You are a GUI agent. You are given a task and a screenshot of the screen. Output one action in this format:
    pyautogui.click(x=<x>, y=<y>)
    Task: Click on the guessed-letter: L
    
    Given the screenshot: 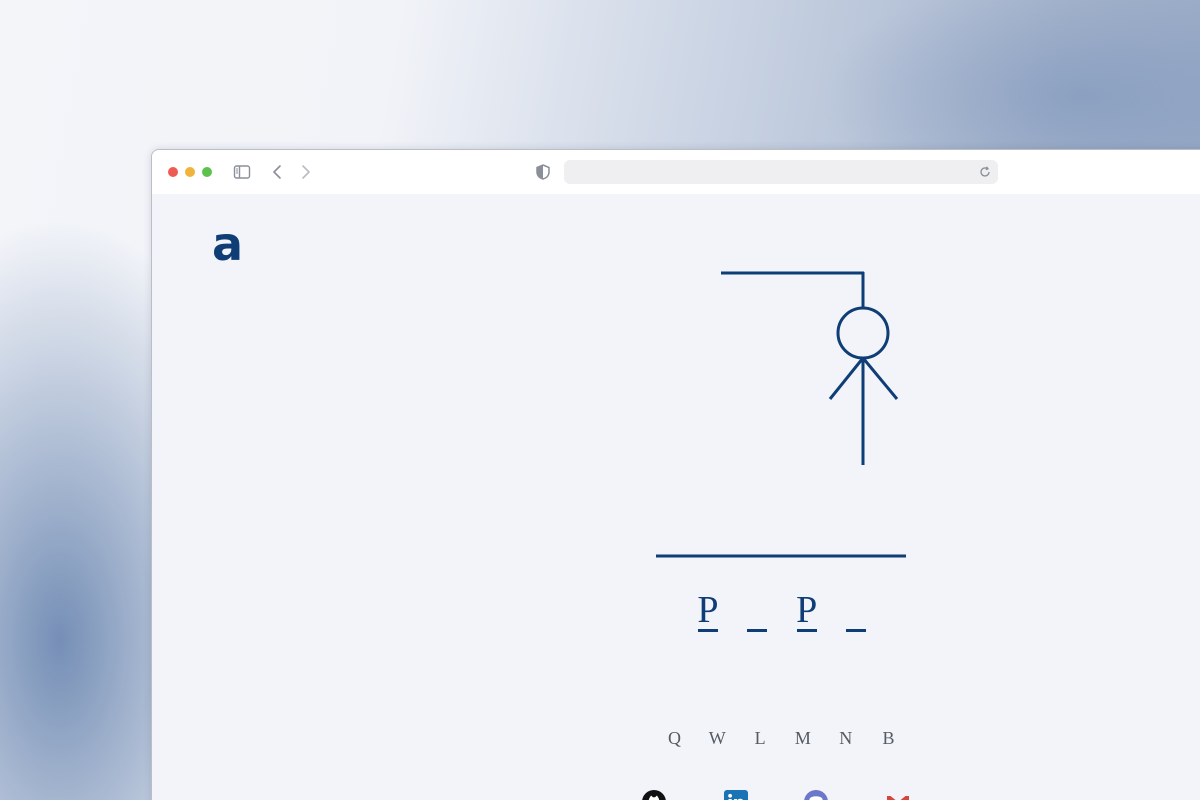 What is the action you would take?
    pyautogui.click(x=760, y=738)
    